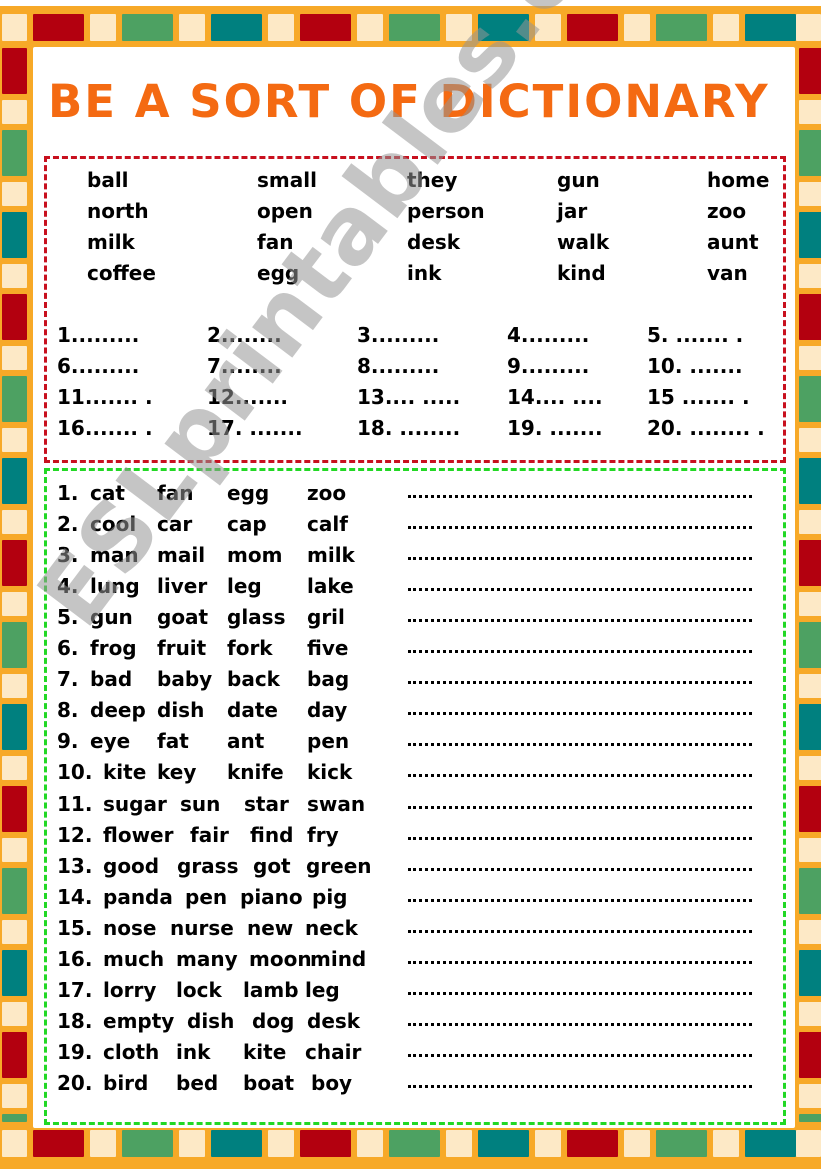 The image size is (821, 1169). What do you see at coordinates (105, 428) in the screenshot?
I see `answer-slot: 16....... .` at bounding box center [105, 428].